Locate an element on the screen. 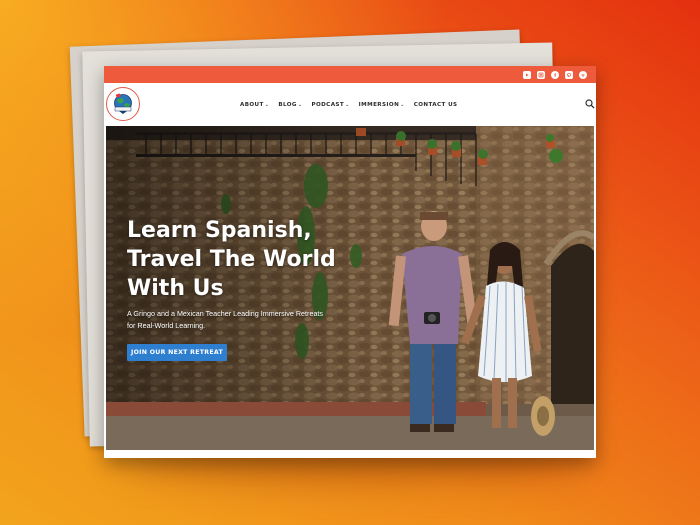 The image size is (700, 525). site-logo is located at coordinates (123, 104).